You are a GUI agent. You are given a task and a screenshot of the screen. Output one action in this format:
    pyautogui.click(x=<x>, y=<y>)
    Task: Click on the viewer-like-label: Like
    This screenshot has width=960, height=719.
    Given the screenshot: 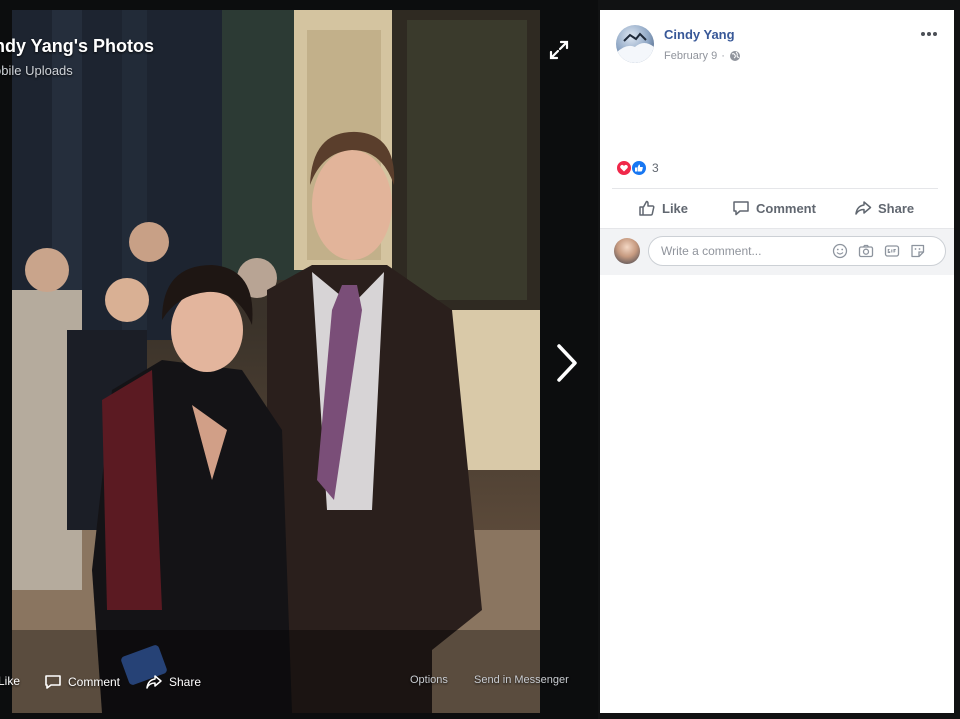 What is the action you would take?
    pyautogui.click(x=10, y=681)
    